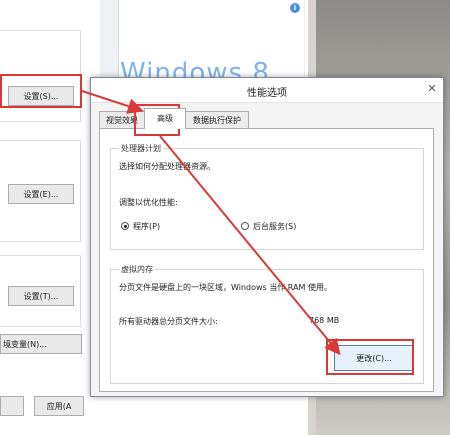 This screenshot has width=450, height=435. What do you see at coordinates (112, 102) in the screenshot?
I see `arrow-to-advanced-tab` at bounding box center [112, 102].